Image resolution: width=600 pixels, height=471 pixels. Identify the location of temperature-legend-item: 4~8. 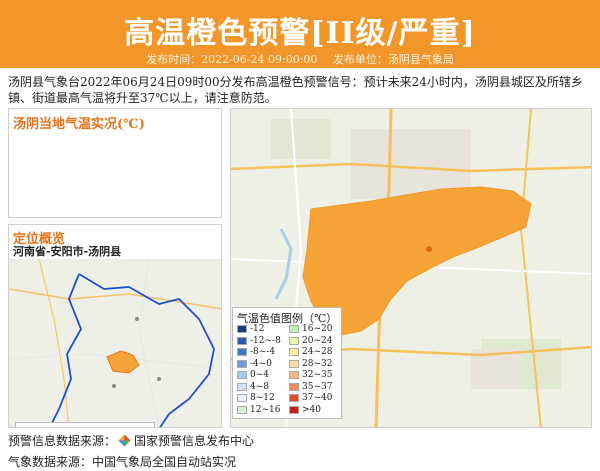
(253, 387).